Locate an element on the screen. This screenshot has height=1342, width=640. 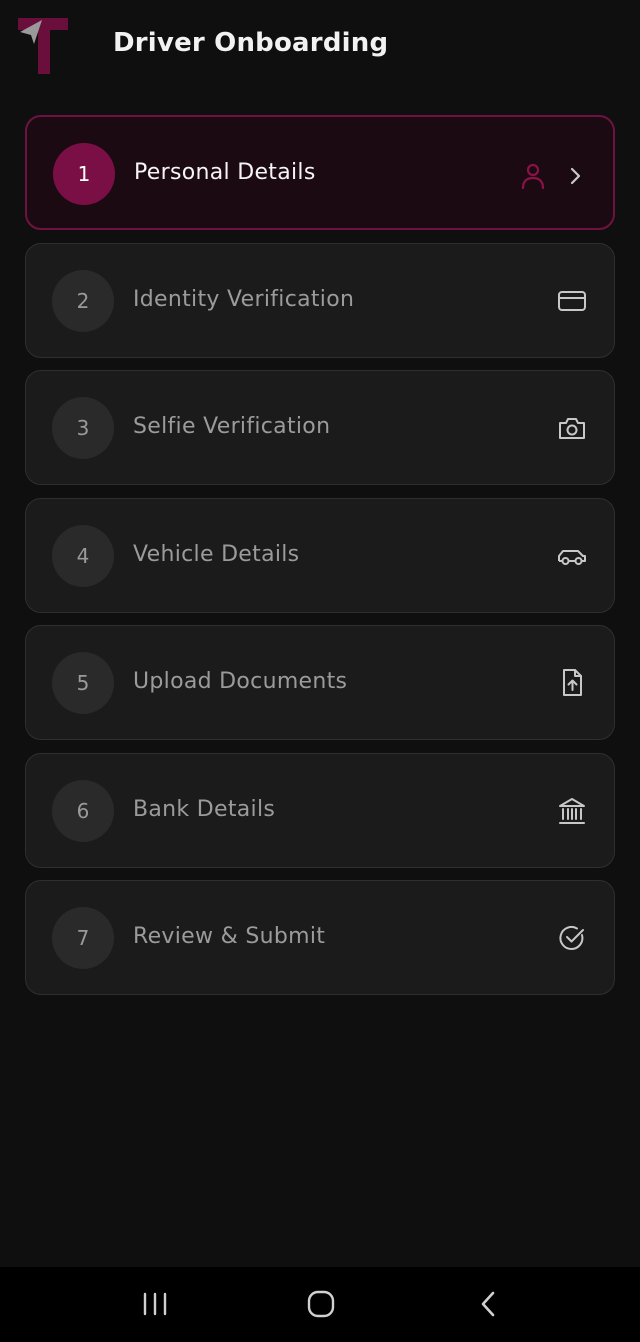
step-bank-details: 6 Bank Details is located at coordinates (320, 810).